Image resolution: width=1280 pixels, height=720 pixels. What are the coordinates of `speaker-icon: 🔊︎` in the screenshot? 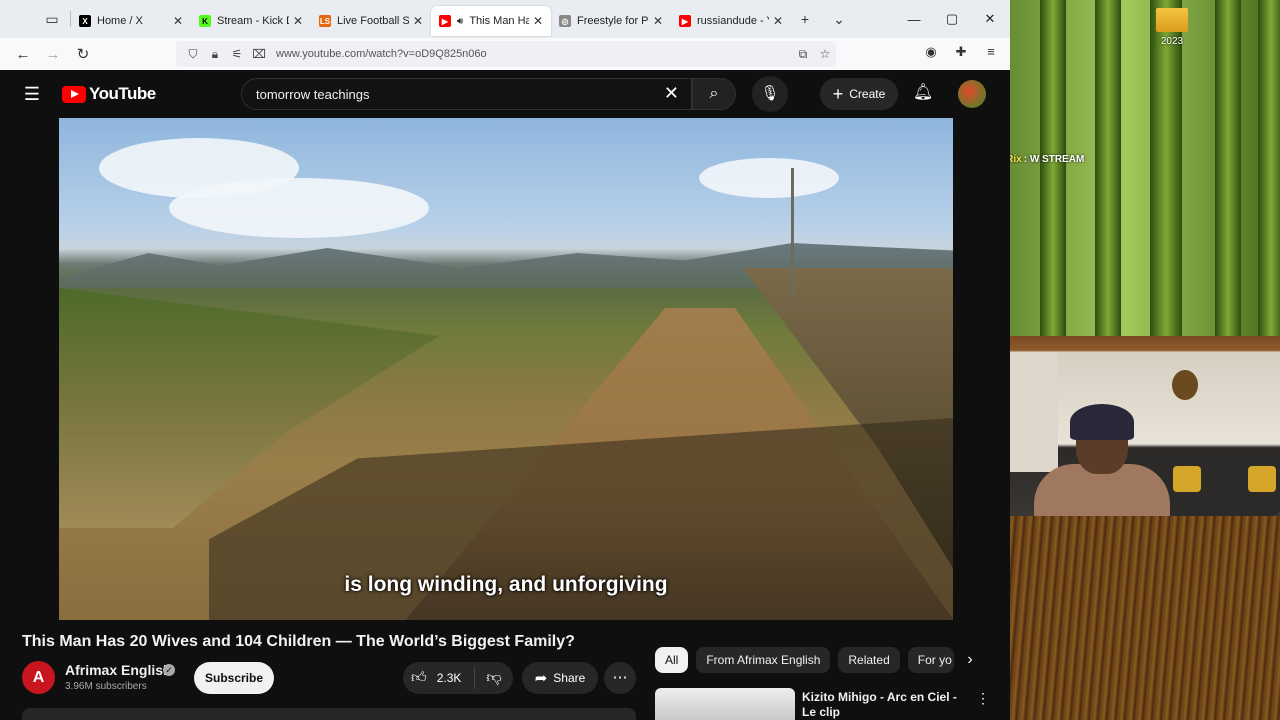 It's located at (460, 21).